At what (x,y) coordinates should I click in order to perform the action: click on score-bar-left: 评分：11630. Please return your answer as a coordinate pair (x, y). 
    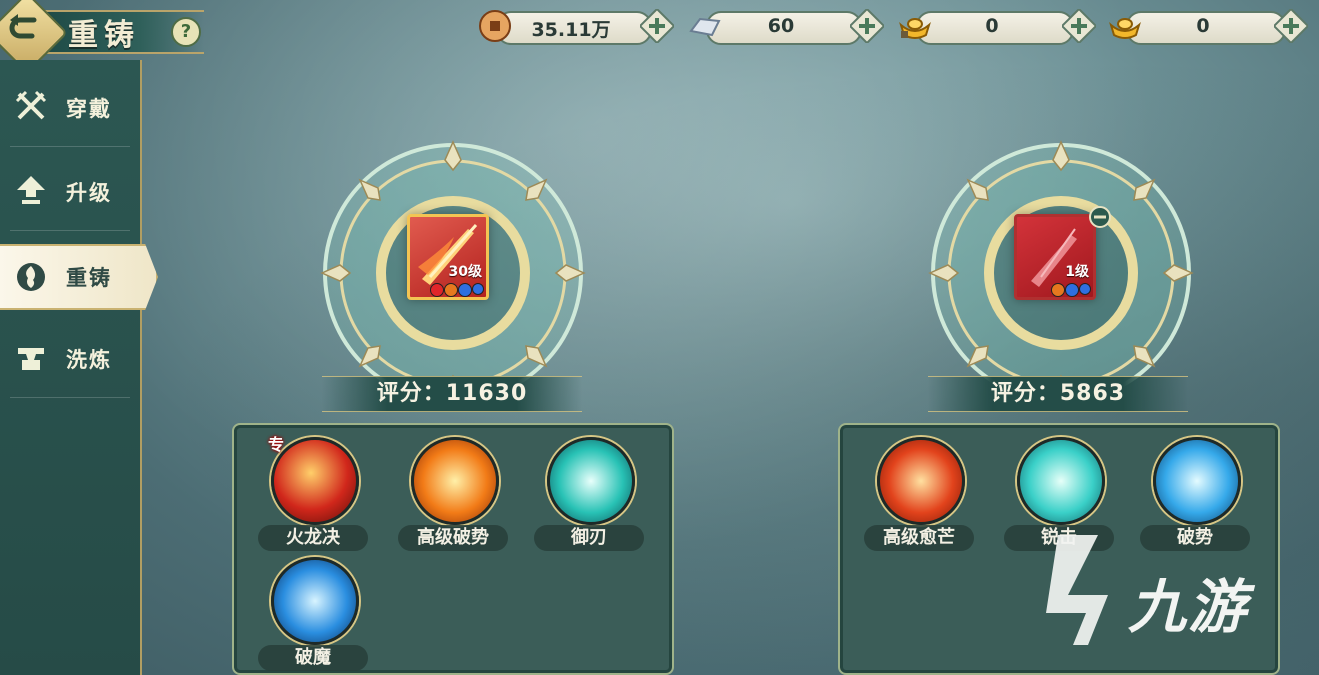
    Looking at the image, I should click on (452, 394).